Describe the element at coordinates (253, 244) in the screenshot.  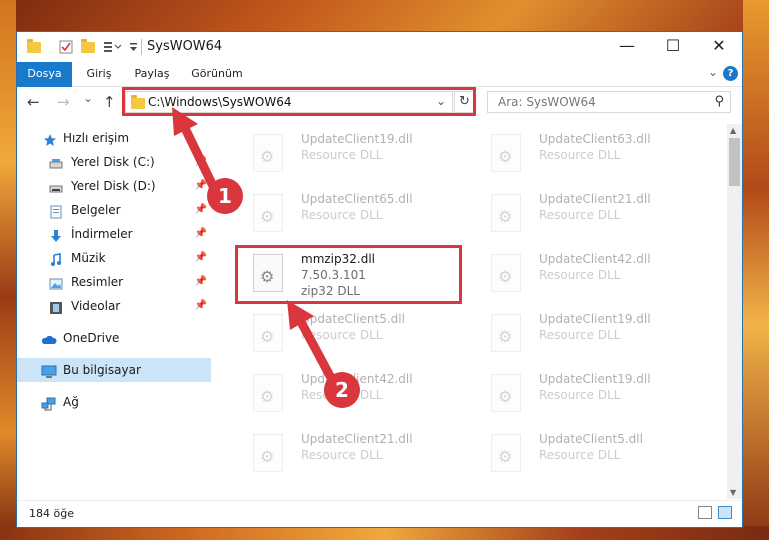
I see `annotation-arrows` at that location.